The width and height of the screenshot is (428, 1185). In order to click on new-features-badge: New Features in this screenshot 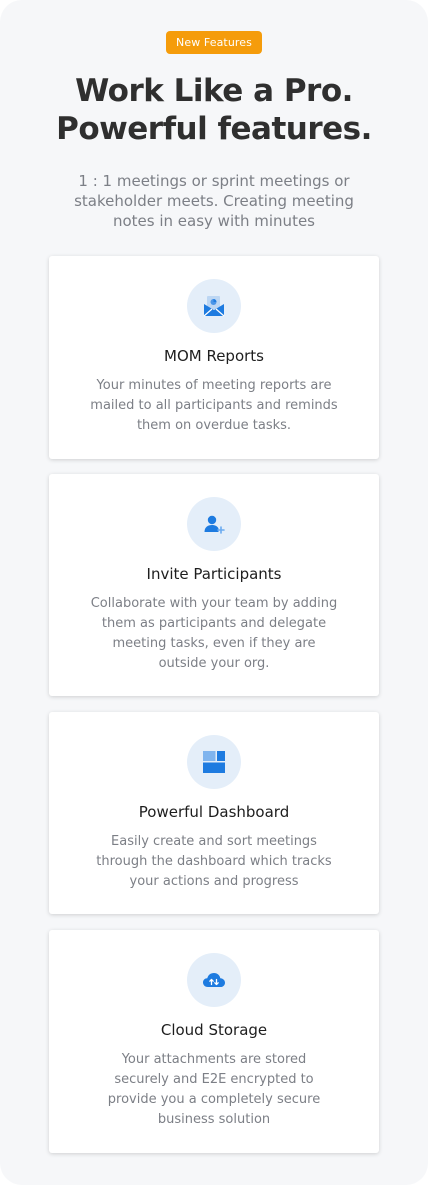, I will do `click(214, 42)`.